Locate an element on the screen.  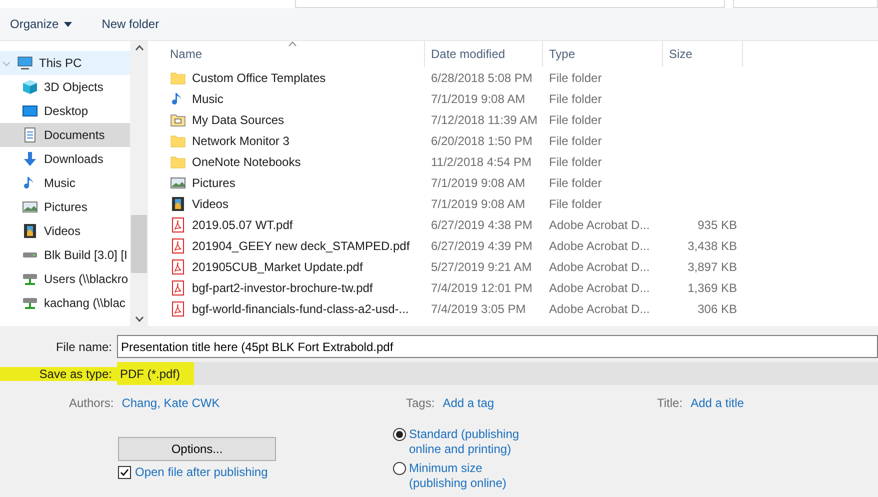
organize-button: Organize is located at coordinates (41, 24).